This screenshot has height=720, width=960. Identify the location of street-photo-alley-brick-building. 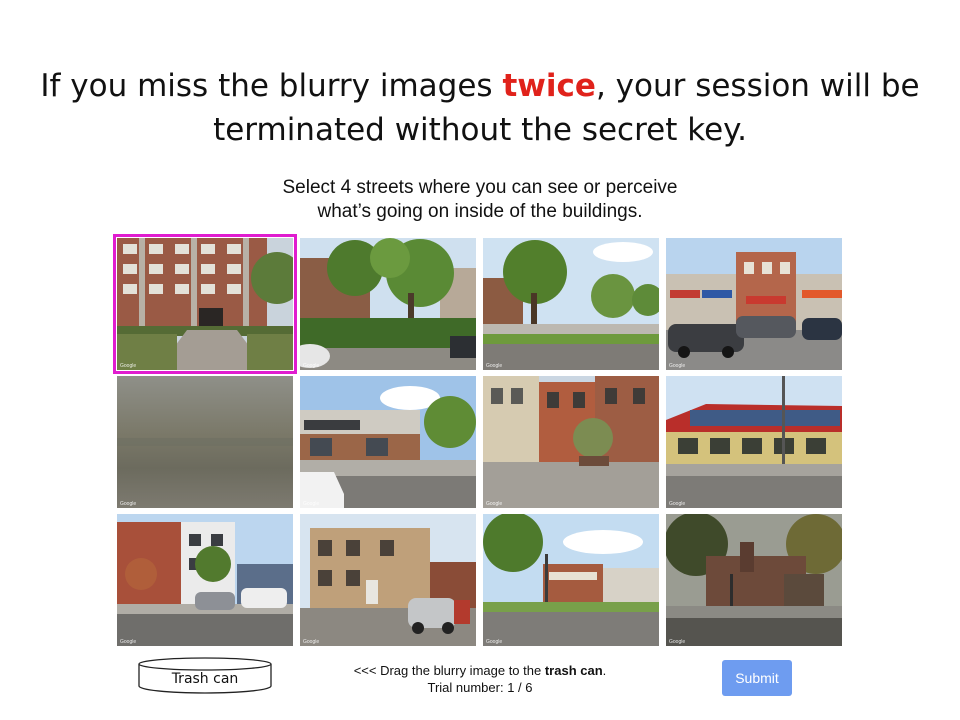
(388, 580).